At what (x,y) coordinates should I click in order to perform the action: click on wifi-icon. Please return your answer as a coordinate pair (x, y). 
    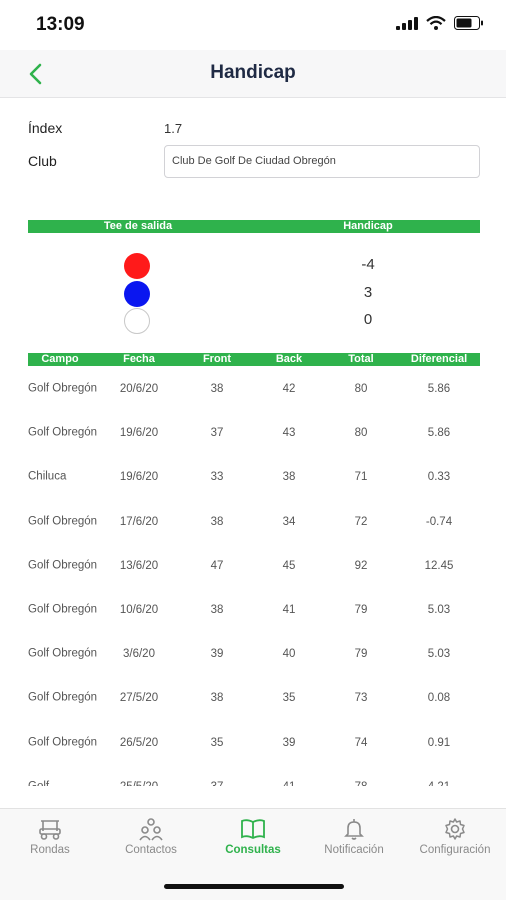
    Looking at the image, I should click on (436, 23).